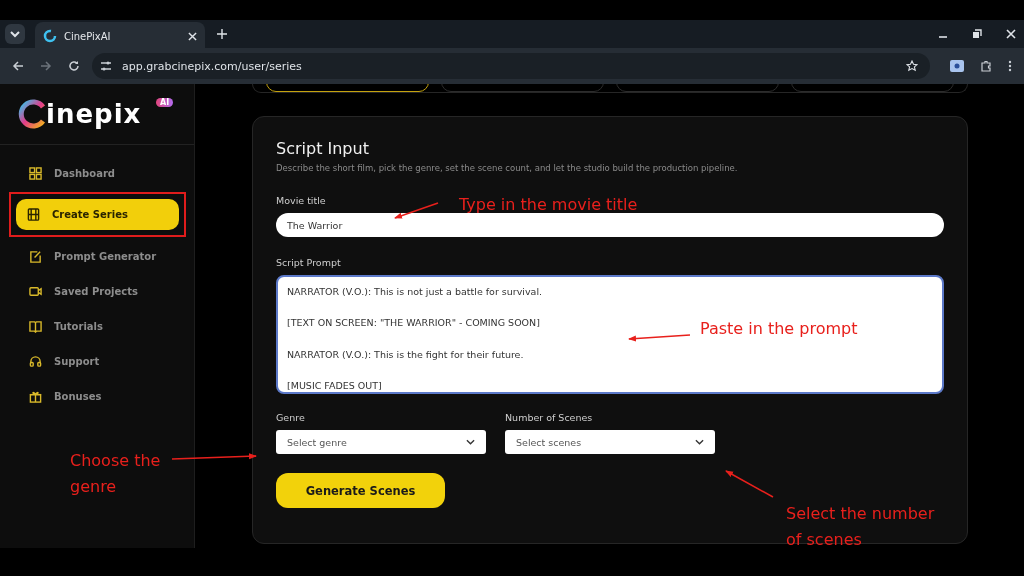 Image resolution: width=1024 pixels, height=576 pixels. Describe the element at coordinates (290, 417) in the screenshot. I see `field-label: Genre` at that location.